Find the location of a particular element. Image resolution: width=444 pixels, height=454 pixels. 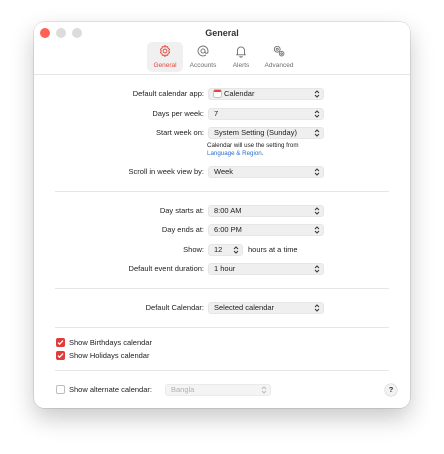

day-starts-popup: 8:00 AM is located at coordinates (266, 211).